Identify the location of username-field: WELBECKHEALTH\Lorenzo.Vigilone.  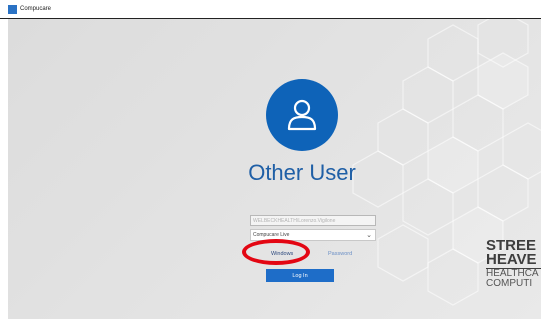
(313, 220).